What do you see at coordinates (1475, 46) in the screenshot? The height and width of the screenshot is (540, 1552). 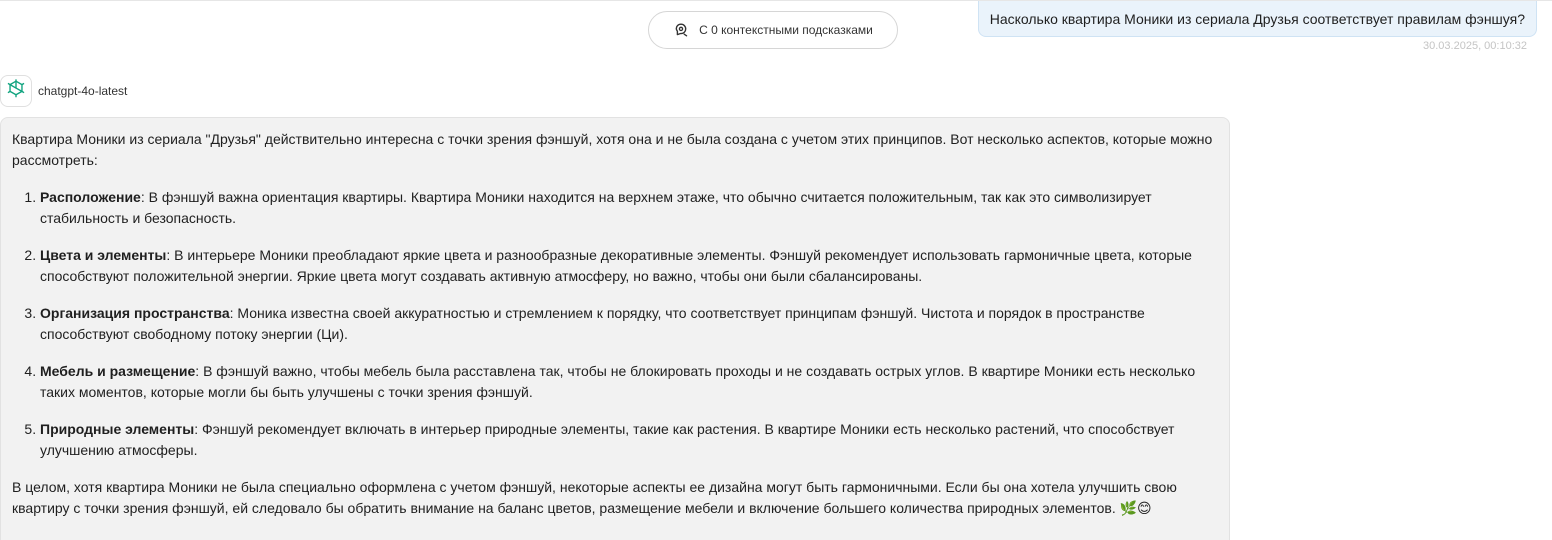 I see `user-message-timestamp: 30.03.2025, 00:10:32` at bounding box center [1475, 46].